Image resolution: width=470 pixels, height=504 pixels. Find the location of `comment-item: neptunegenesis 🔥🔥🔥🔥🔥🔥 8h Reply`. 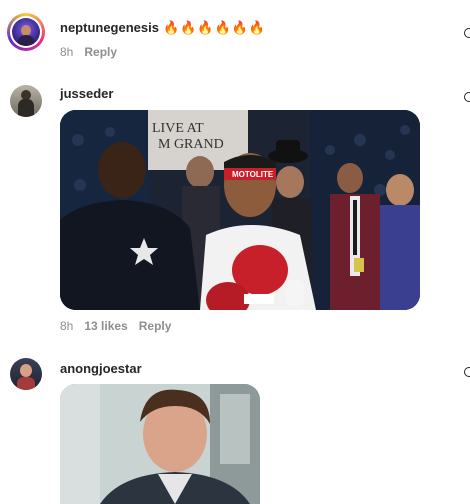

comment-item: neptunegenesis 🔥🔥🔥🔥🔥🔥 8h Reply is located at coordinates (235, 35).